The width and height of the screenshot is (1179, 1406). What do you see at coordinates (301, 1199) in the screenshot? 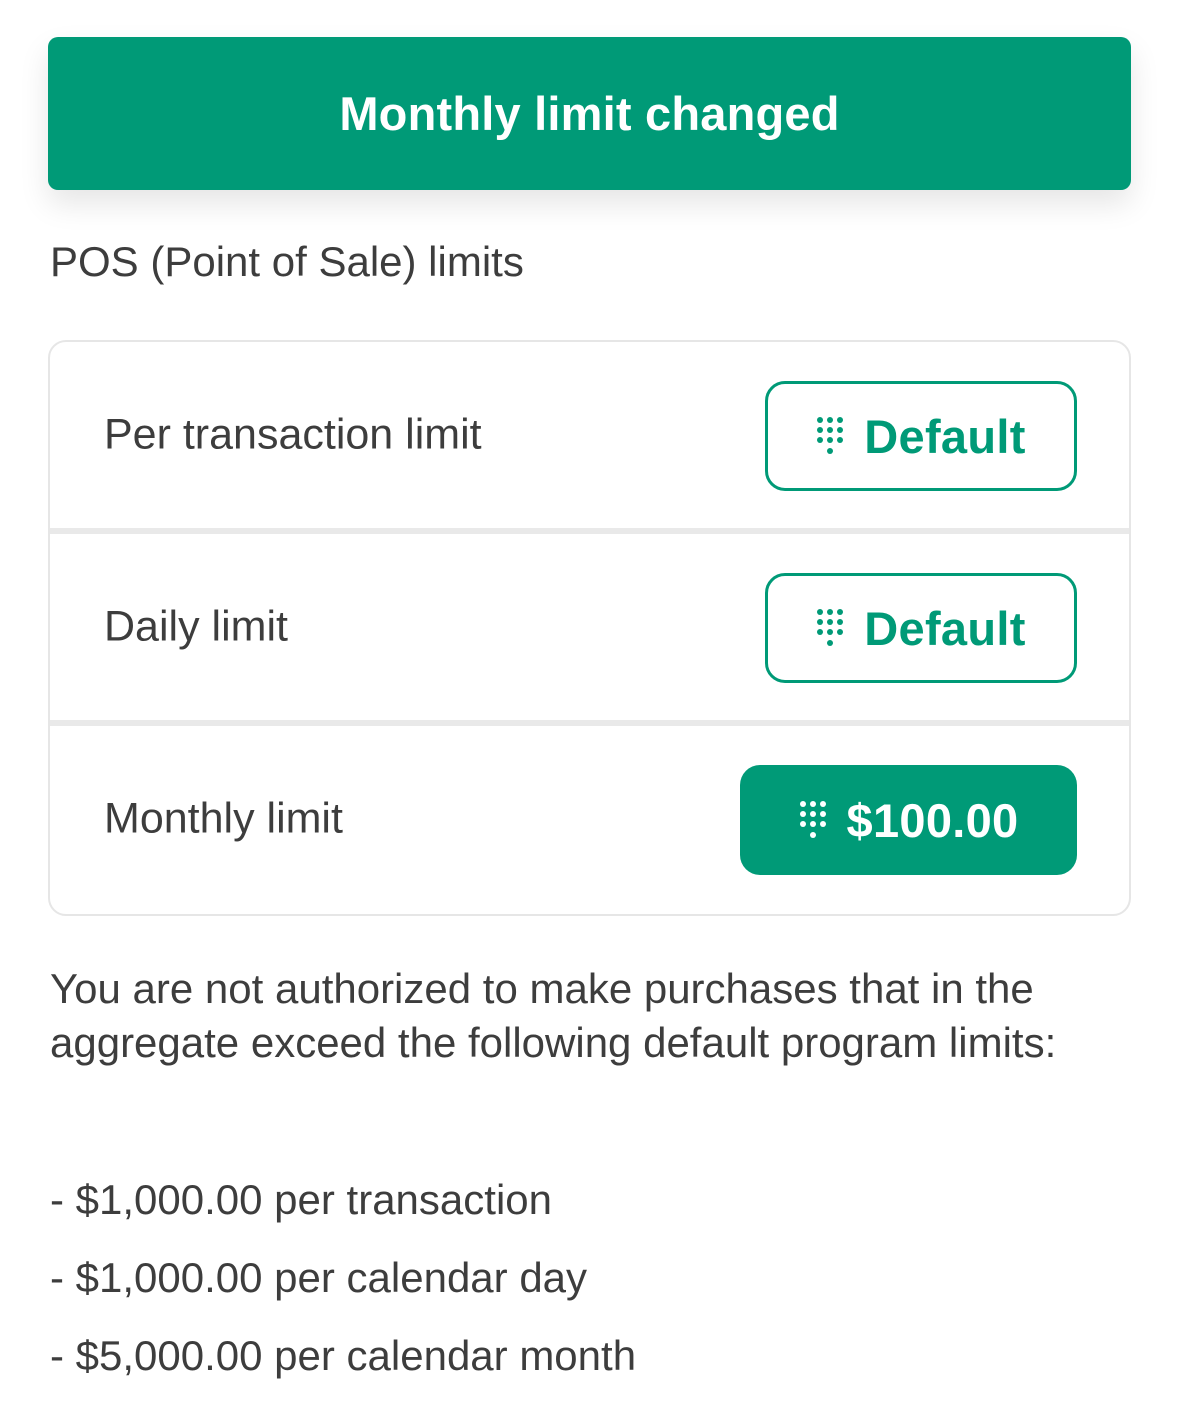
I see `list-item: - $1,000.00 per transaction` at bounding box center [301, 1199].